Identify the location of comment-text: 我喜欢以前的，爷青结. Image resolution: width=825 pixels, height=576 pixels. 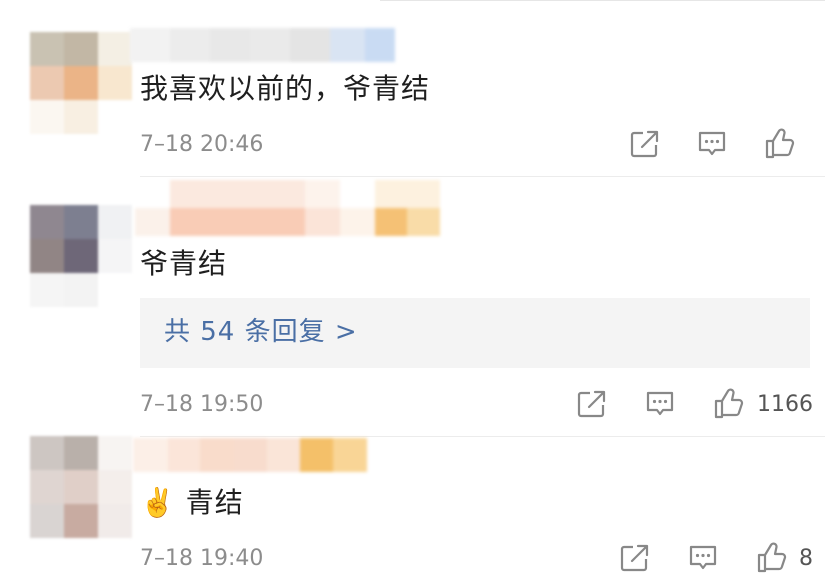
(285, 88).